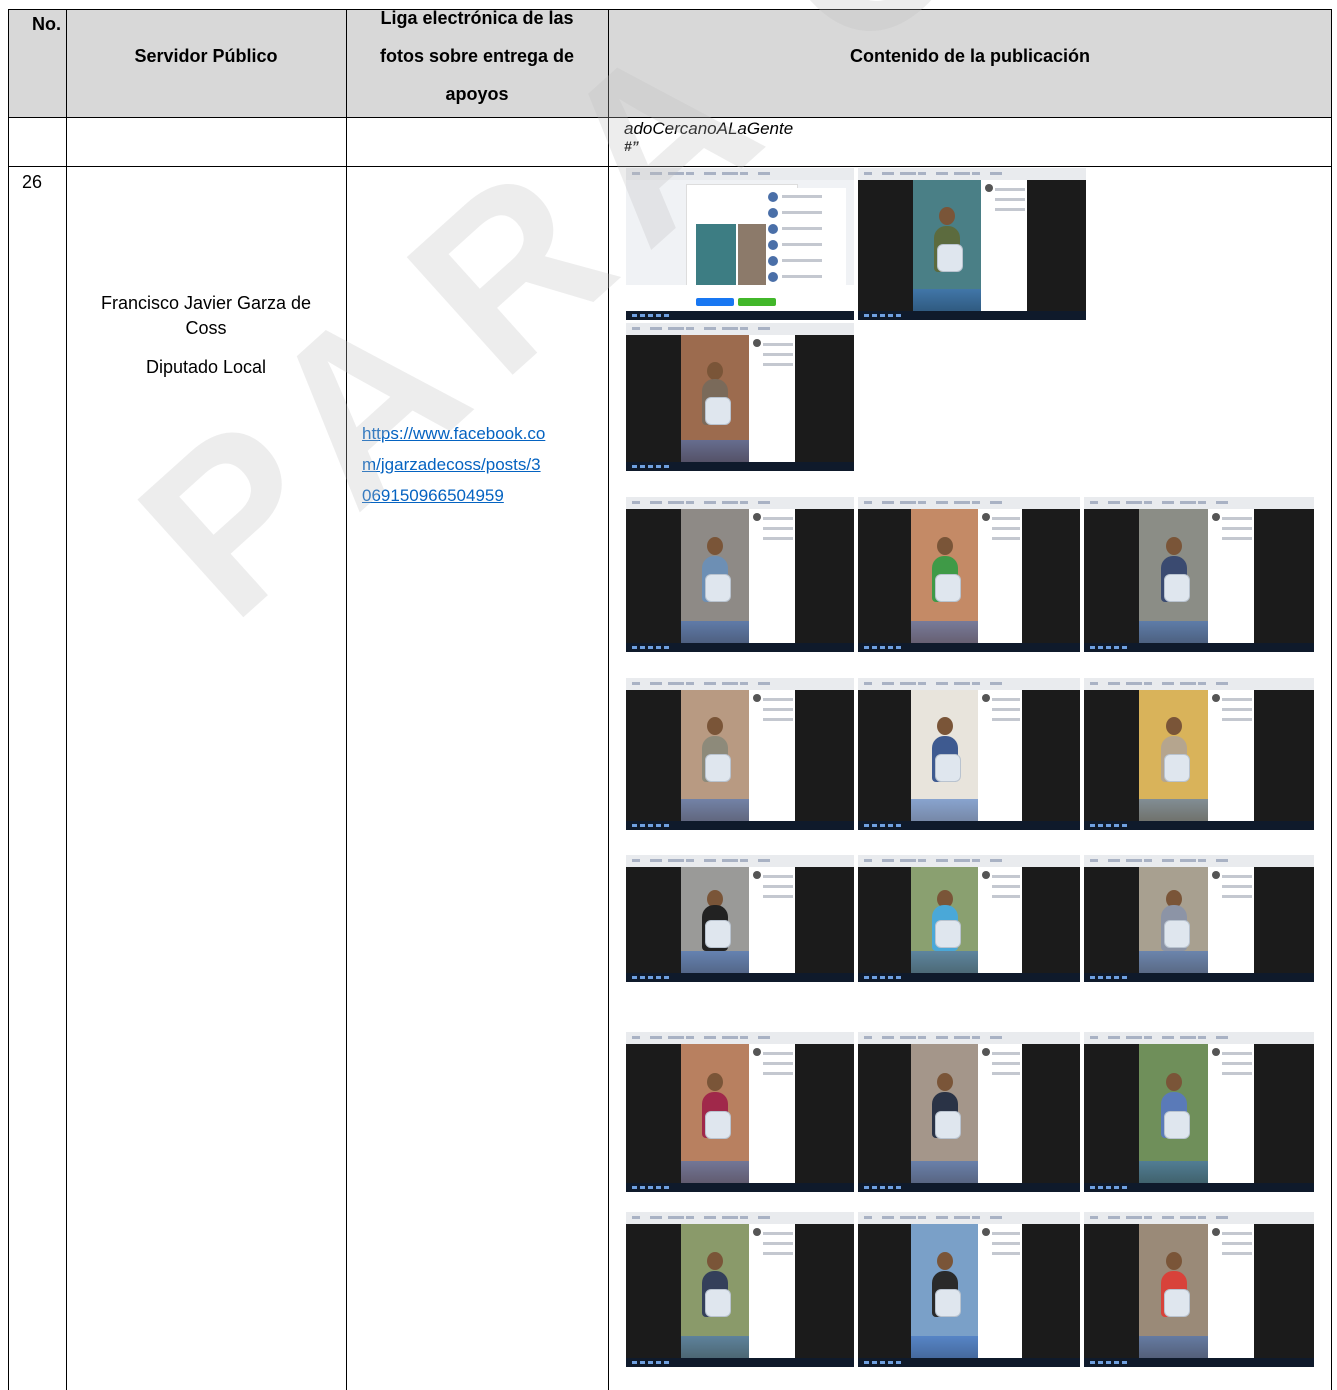 The image size is (1337, 1390). I want to click on header-contenido: Contenido de la publicación, so click(969, 56).